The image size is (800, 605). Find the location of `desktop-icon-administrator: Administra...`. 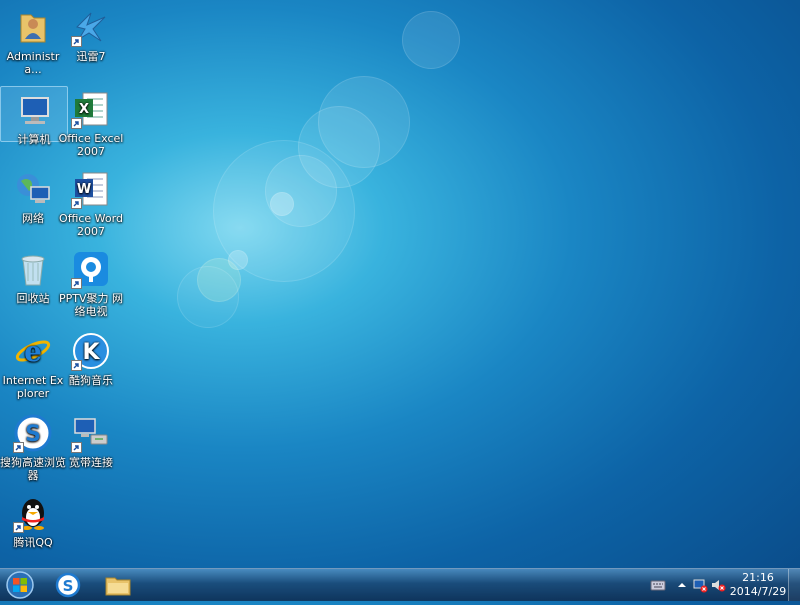

desktop-icon-administrator: Administra... is located at coordinates (33, 40).